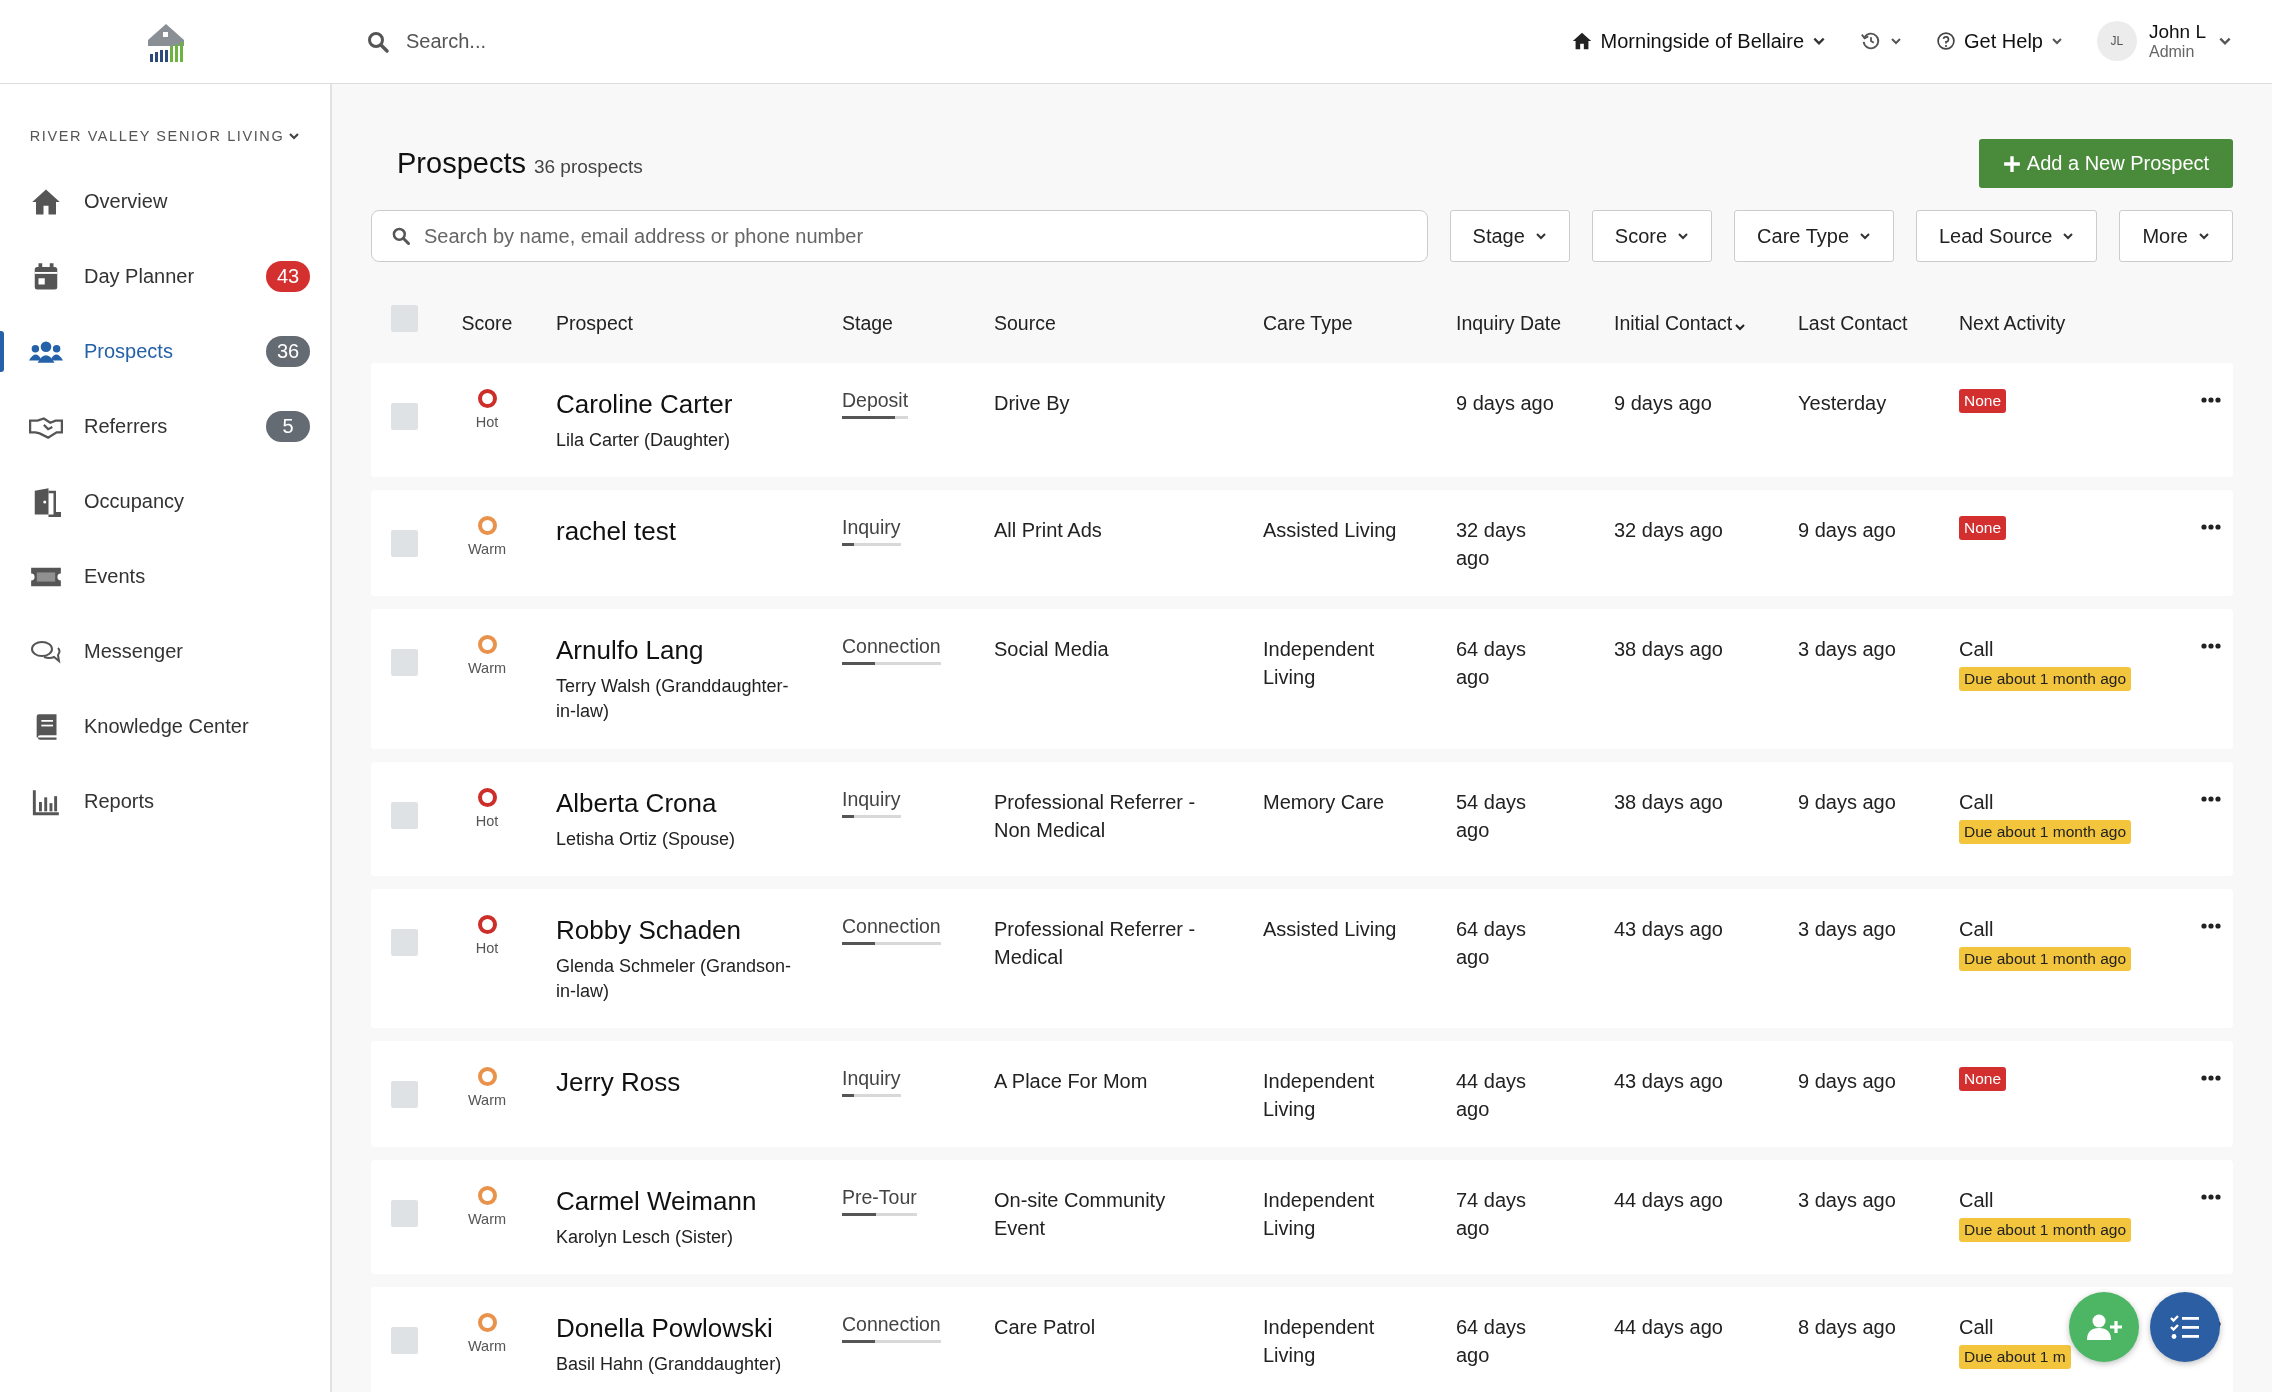 The width and height of the screenshot is (2272, 1392). I want to click on help-dropdown: Get Help, so click(1999, 41).